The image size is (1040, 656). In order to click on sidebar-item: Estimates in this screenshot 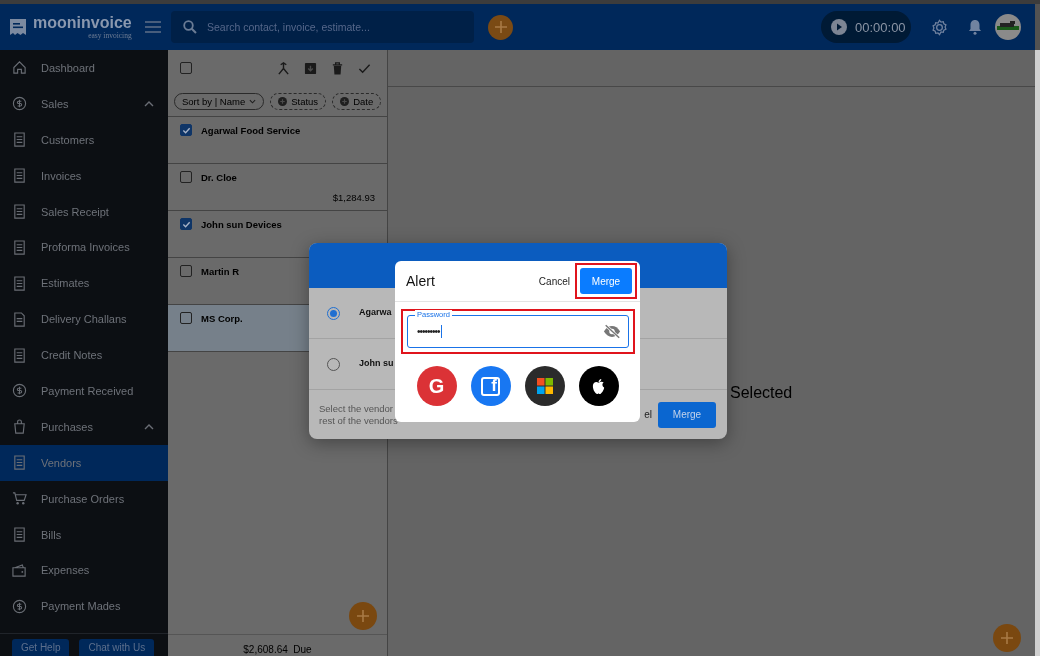, I will do `click(84, 283)`.